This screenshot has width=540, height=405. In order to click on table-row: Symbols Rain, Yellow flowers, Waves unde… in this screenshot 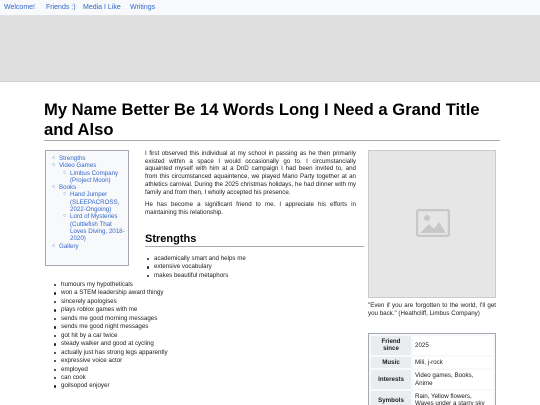, I will do `click(432, 398)`.